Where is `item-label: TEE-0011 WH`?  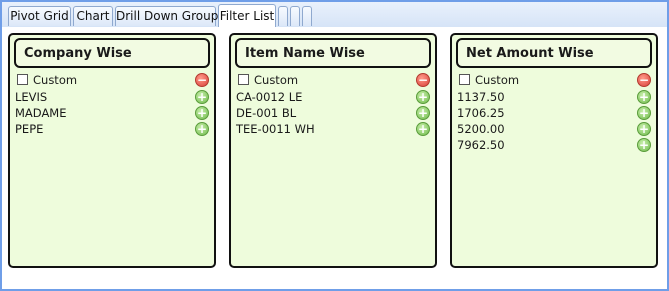 item-label: TEE-0011 WH is located at coordinates (275, 129).